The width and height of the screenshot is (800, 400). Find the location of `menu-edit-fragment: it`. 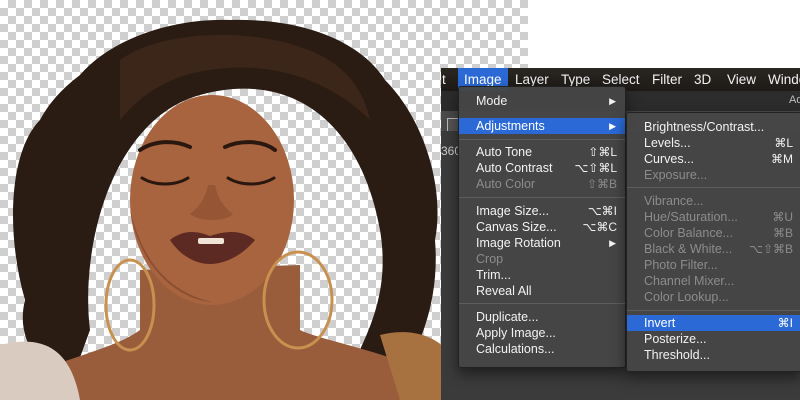

menu-edit-fragment: it is located at coordinates (443, 79).